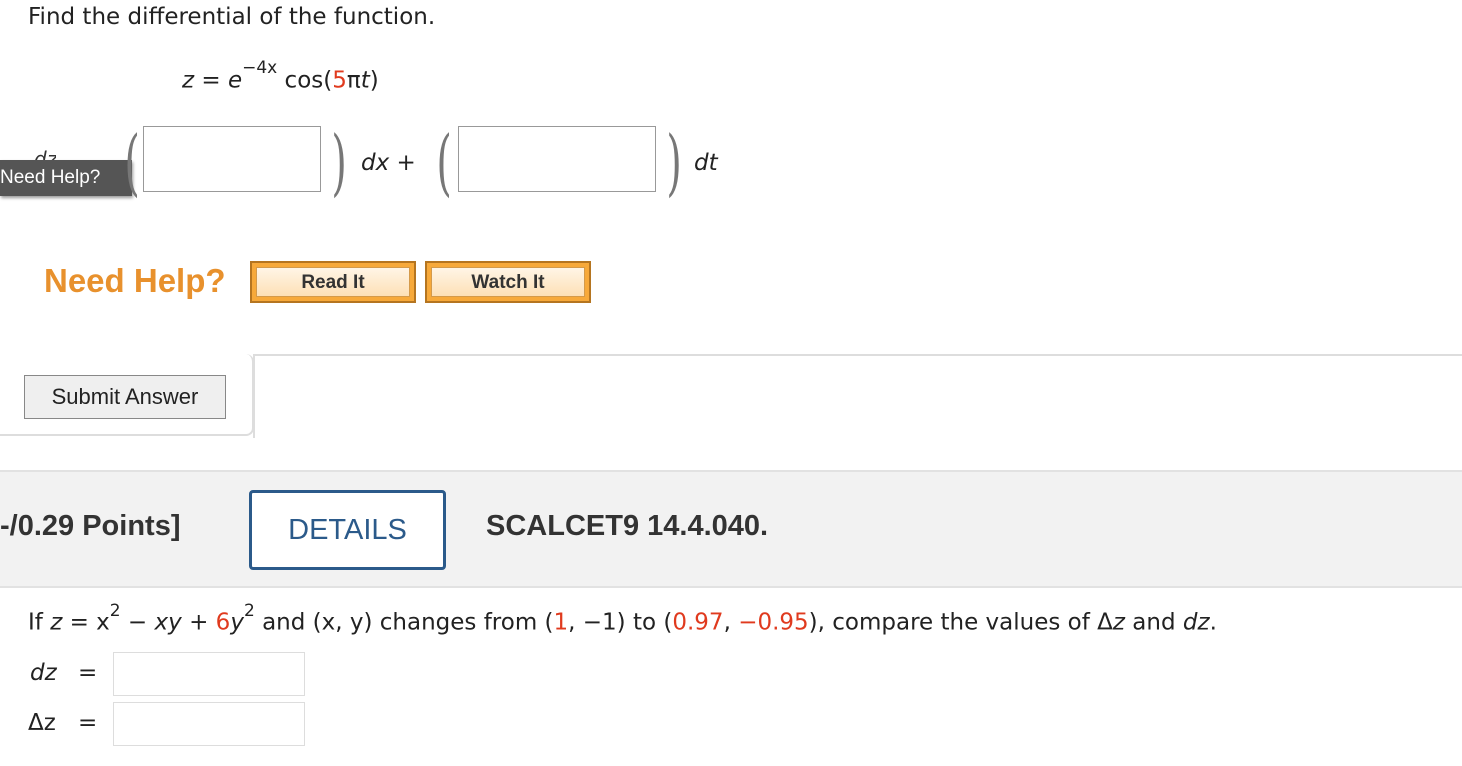 The width and height of the screenshot is (1462, 766). What do you see at coordinates (674, 162) in the screenshot?
I see `right-paren-2: )` at bounding box center [674, 162].